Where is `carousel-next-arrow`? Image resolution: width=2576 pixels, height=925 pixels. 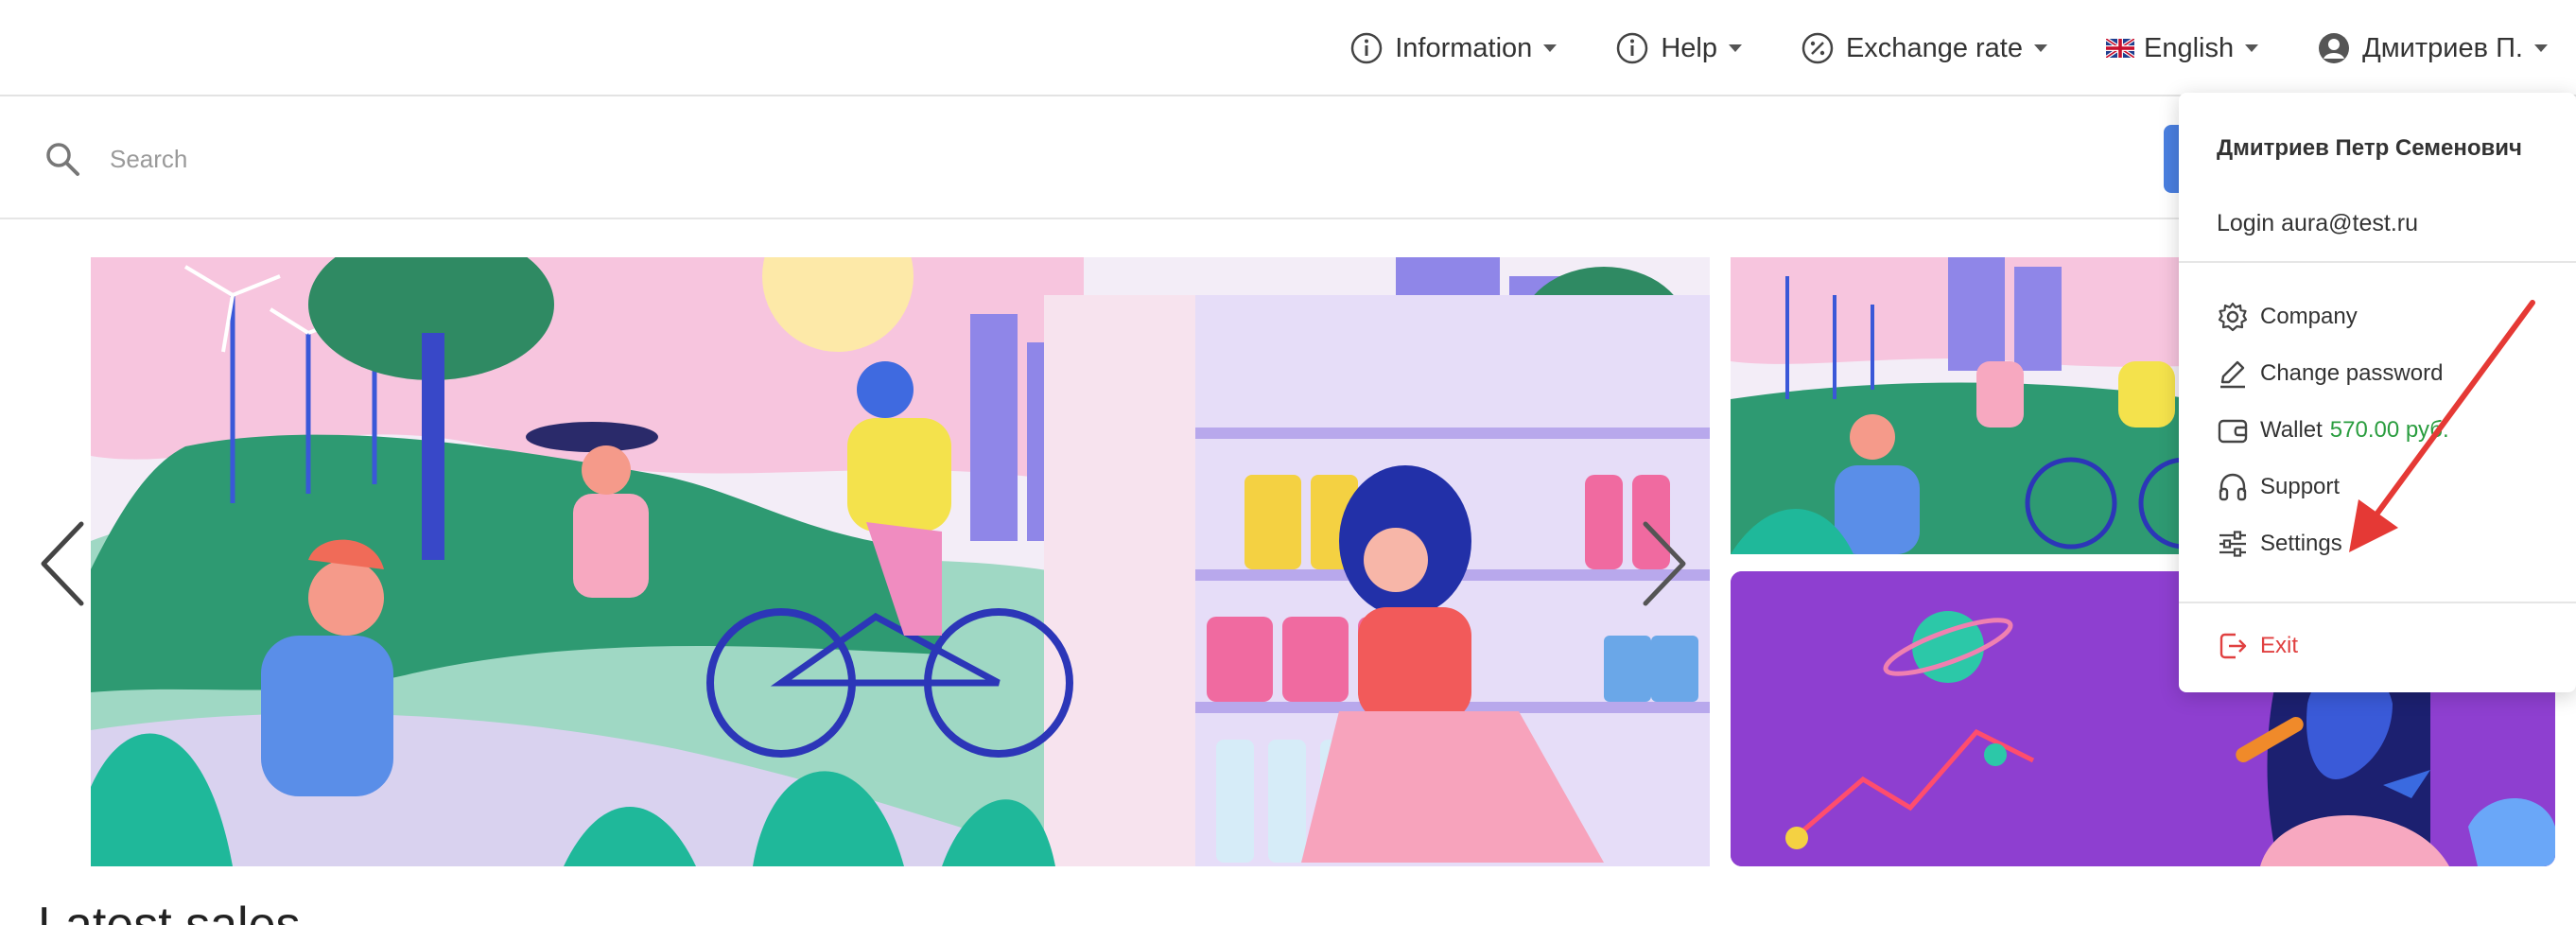 carousel-next-arrow is located at coordinates (1664, 564).